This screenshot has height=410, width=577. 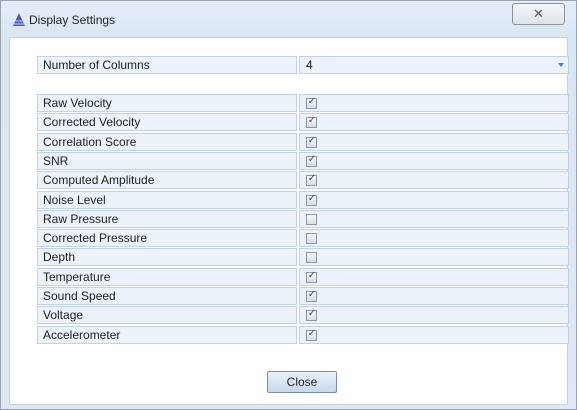 I want to click on option-label: Depth, so click(x=167, y=257).